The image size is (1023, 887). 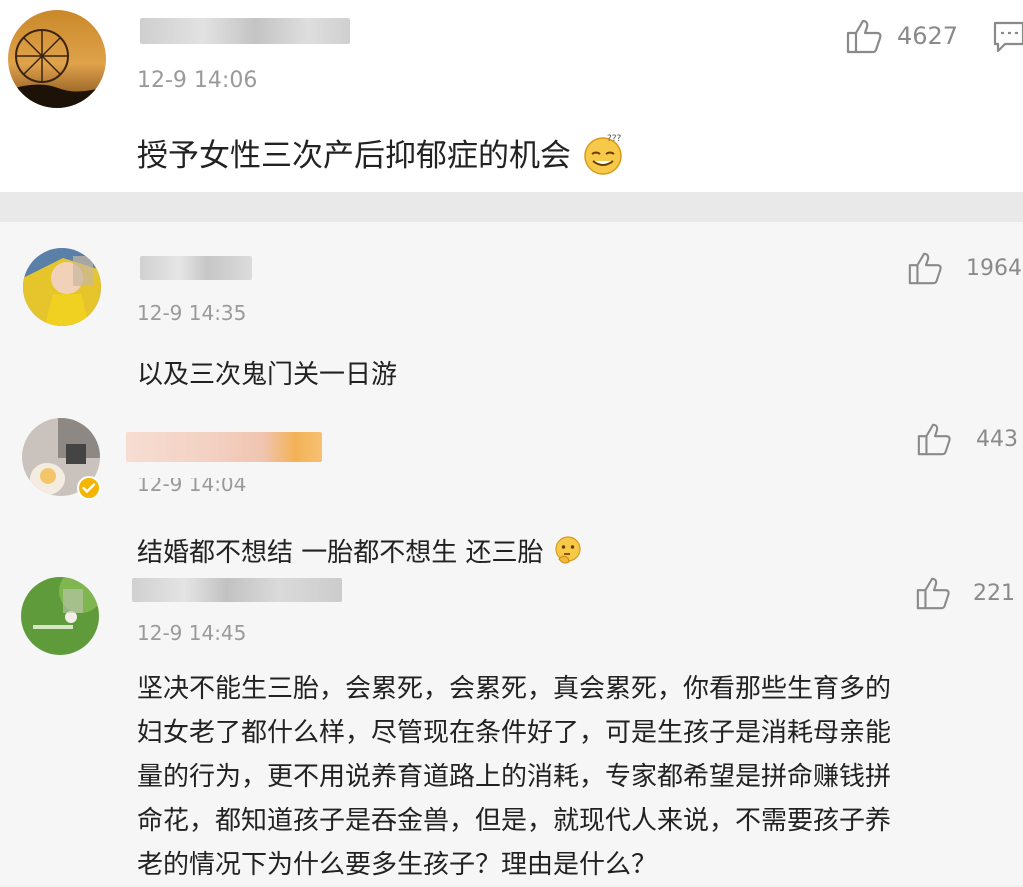 I want to click on reply-2-time: 12-9 14:04, so click(x=192, y=486).